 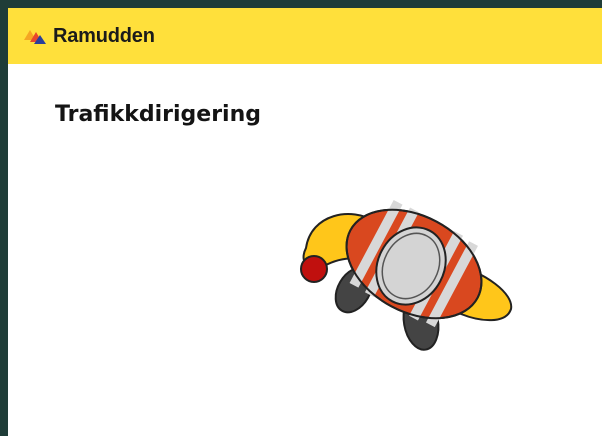 I want to click on traffic-controller-icon, so click(x=406, y=275).